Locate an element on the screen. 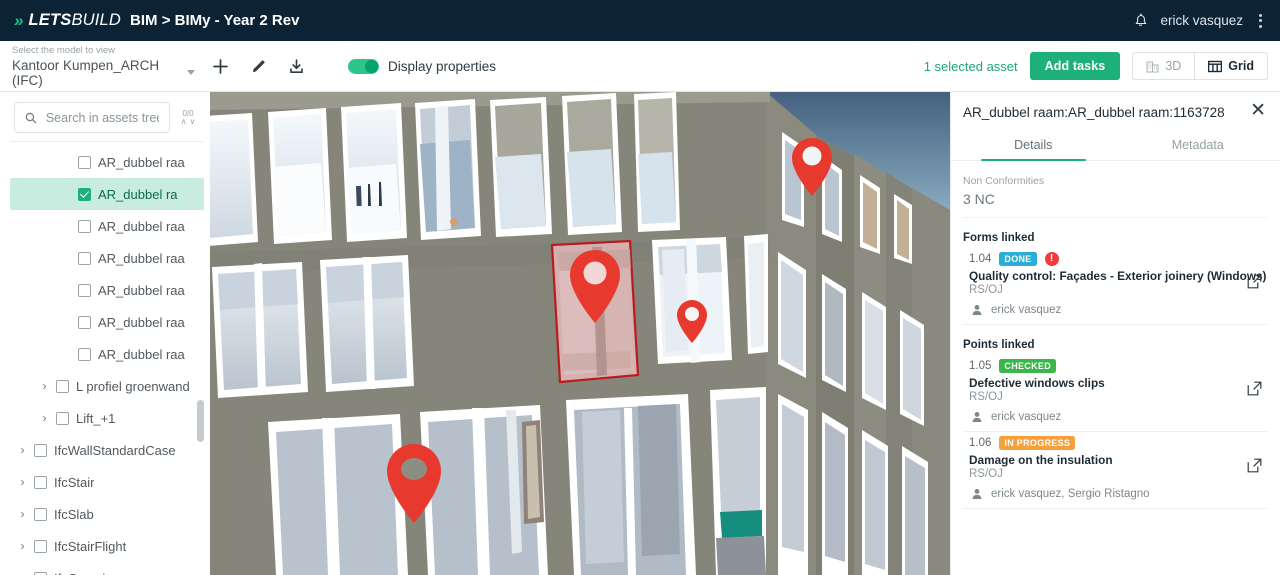 The height and width of the screenshot is (575, 1280). download-icon is located at coordinates (296, 66).